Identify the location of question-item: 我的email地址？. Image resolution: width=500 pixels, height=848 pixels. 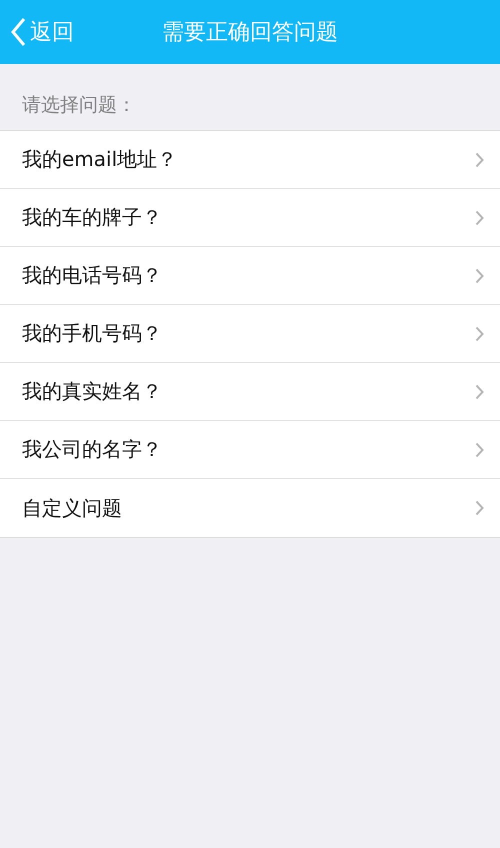
(250, 160).